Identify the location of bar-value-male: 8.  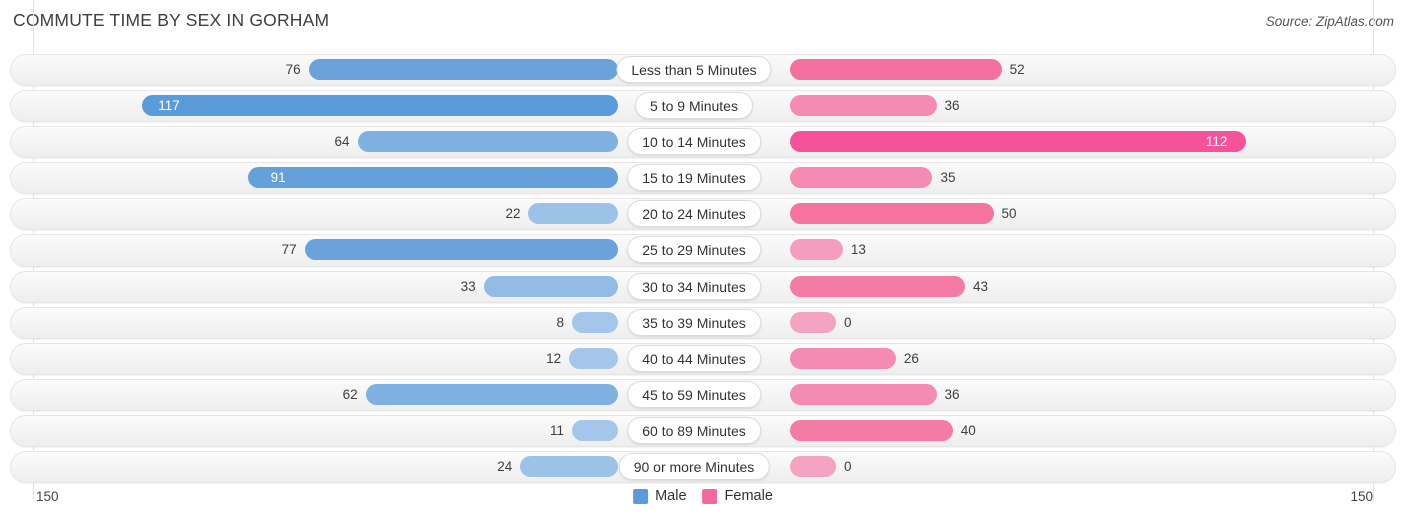
(560, 322).